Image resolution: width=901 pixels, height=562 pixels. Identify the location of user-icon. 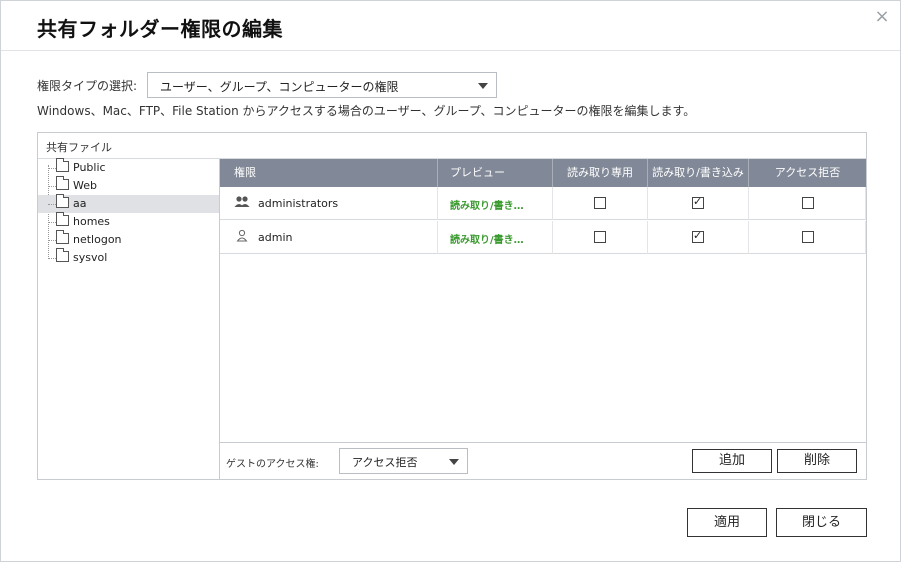
(242, 235).